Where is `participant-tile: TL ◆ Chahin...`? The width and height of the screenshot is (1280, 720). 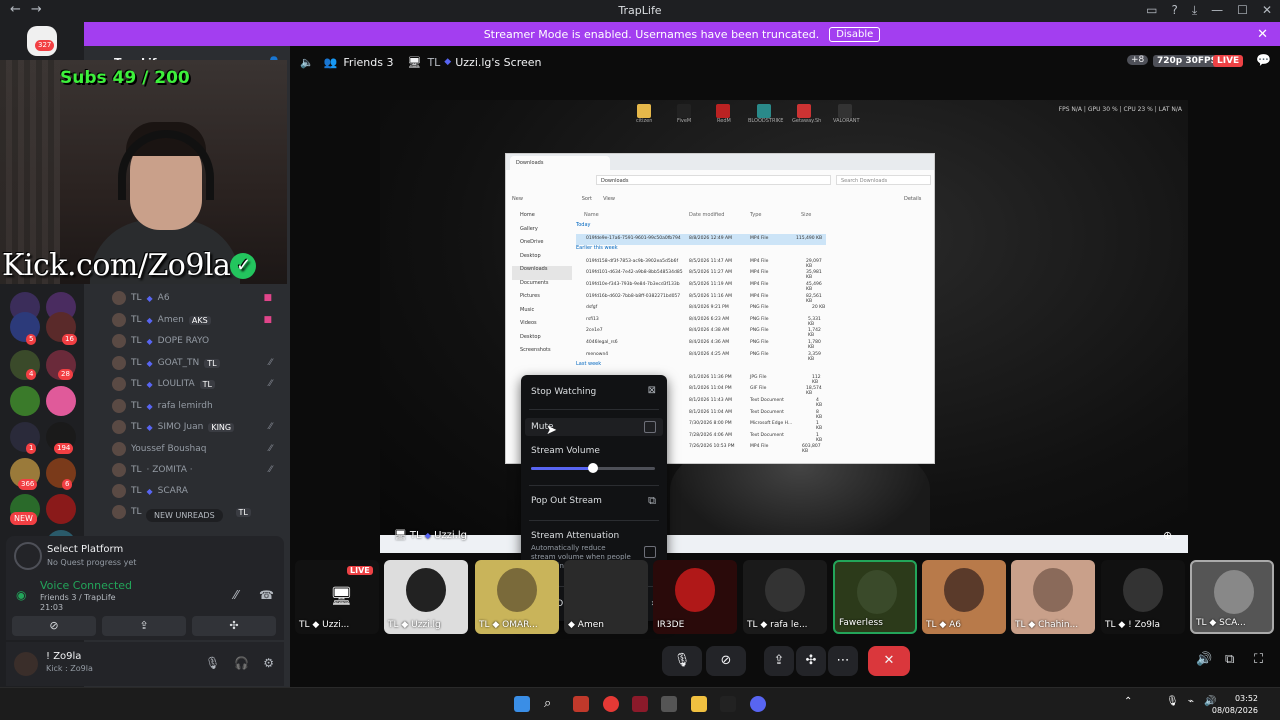
participant-tile: TL ◆ Chahin... is located at coordinates (1053, 597).